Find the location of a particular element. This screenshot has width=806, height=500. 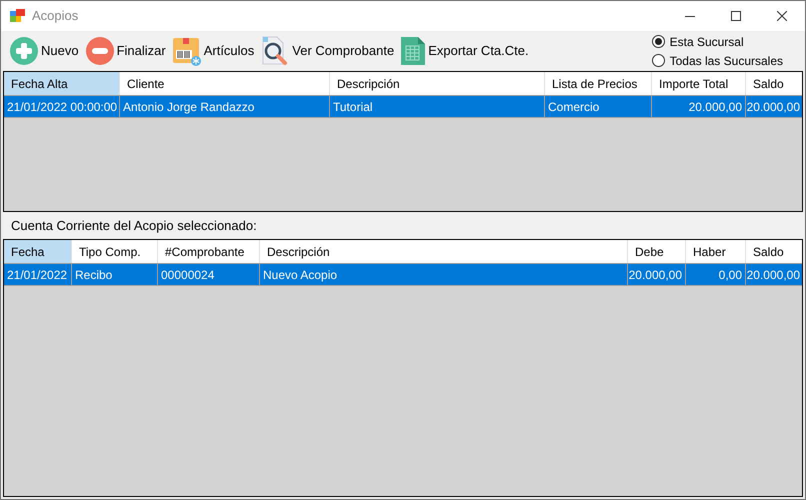

table-cell: 00000024 is located at coordinates (209, 274).